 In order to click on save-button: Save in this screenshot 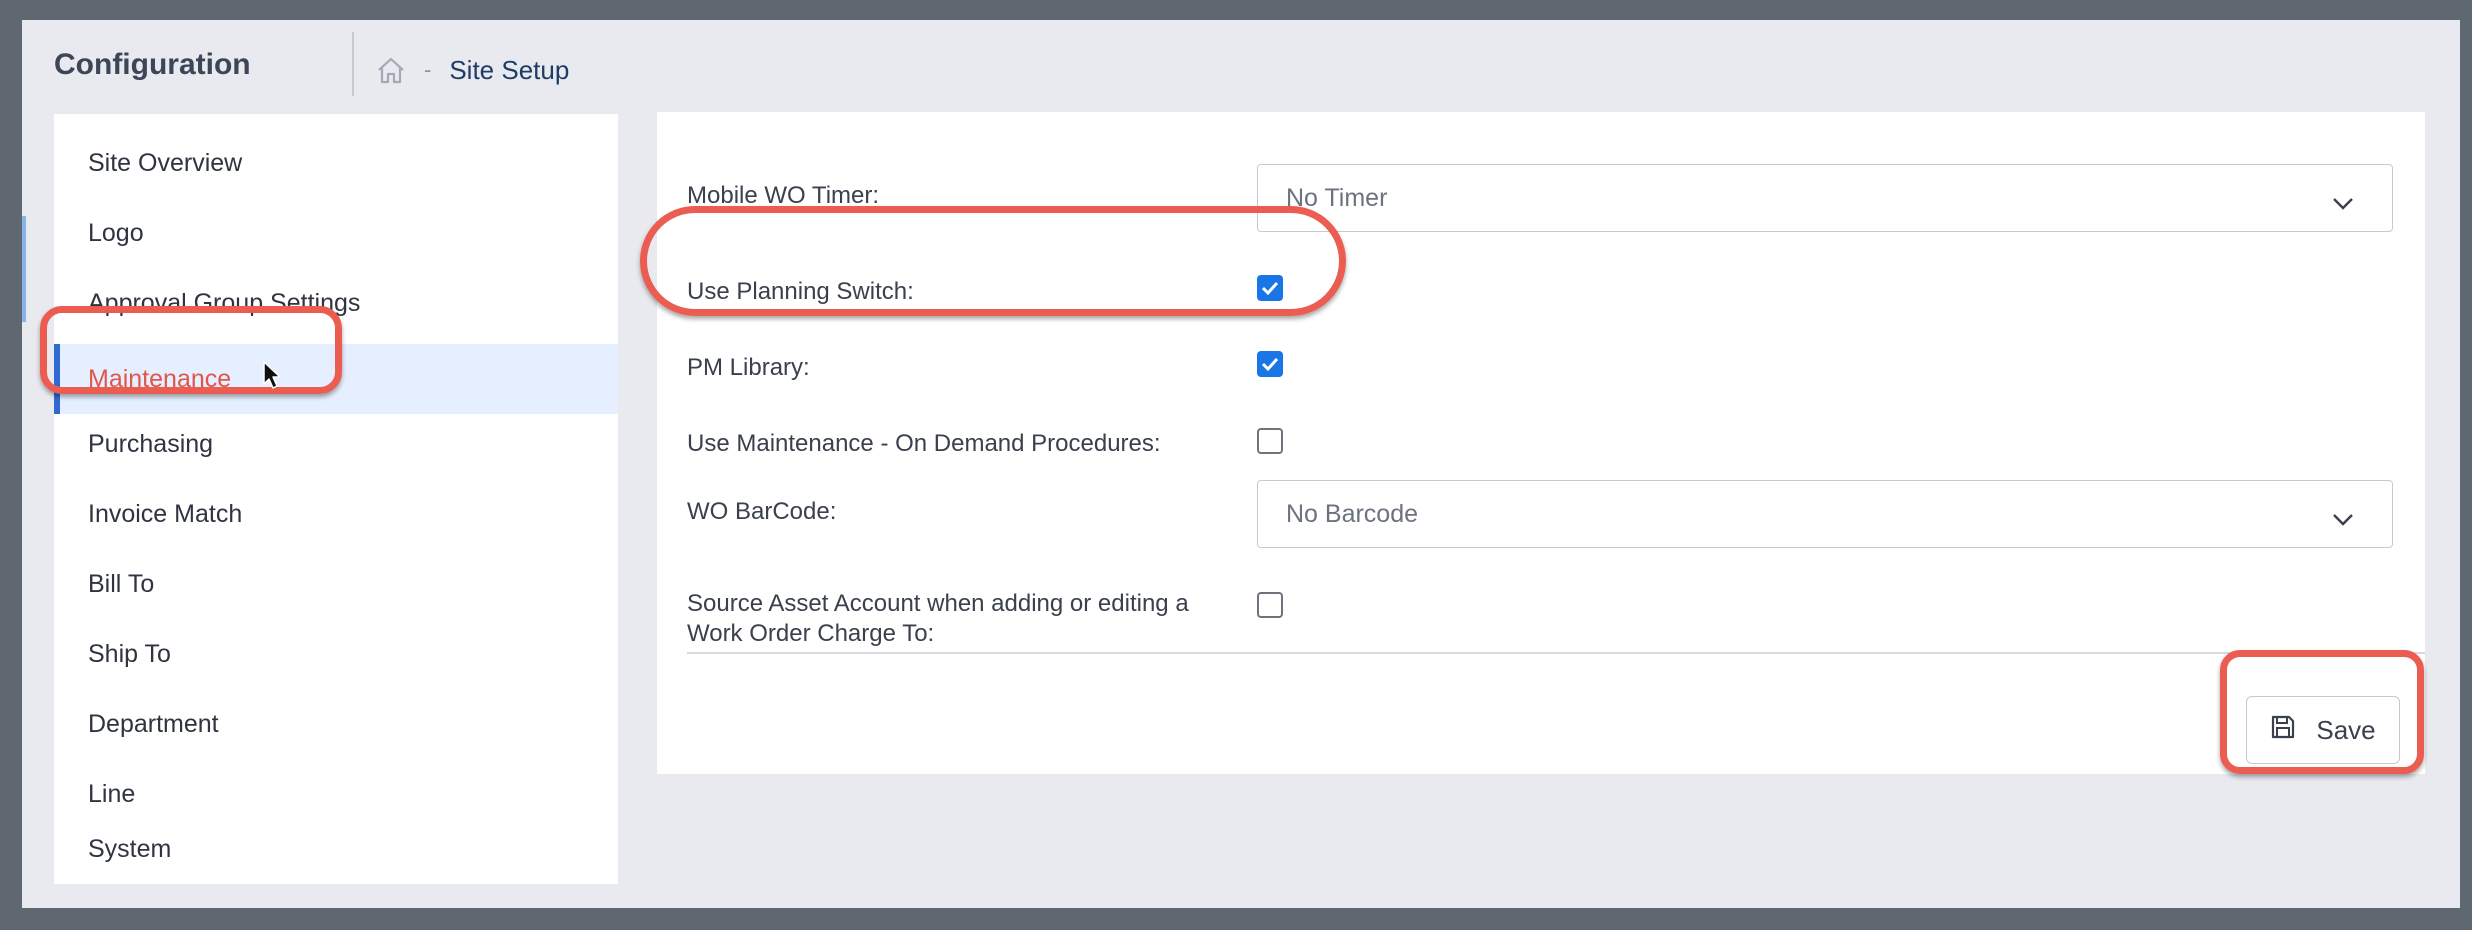, I will do `click(2323, 730)`.